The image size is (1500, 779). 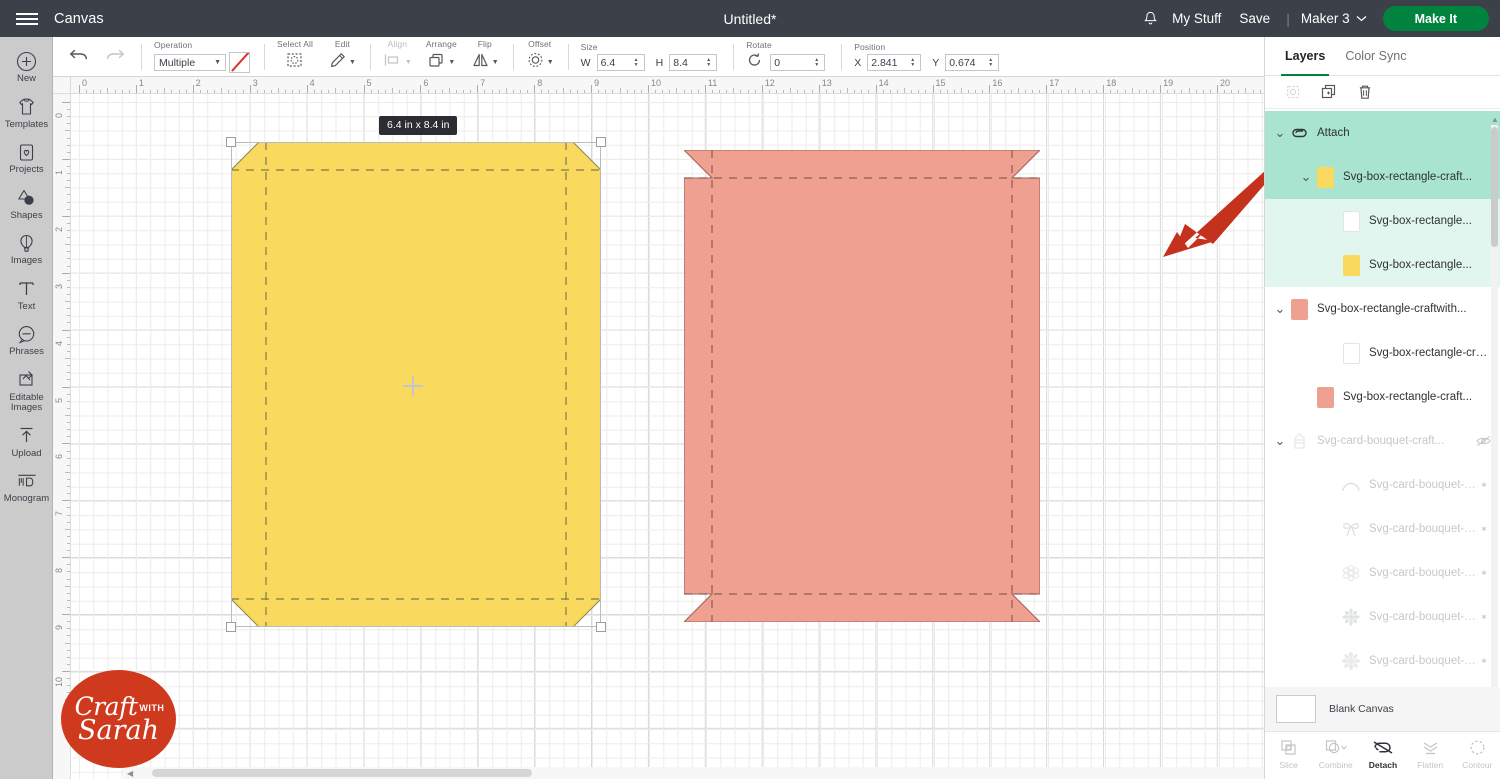 What do you see at coordinates (239, 62) in the screenshot?
I see `line-color-swatch` at bounding box center [239, 62].